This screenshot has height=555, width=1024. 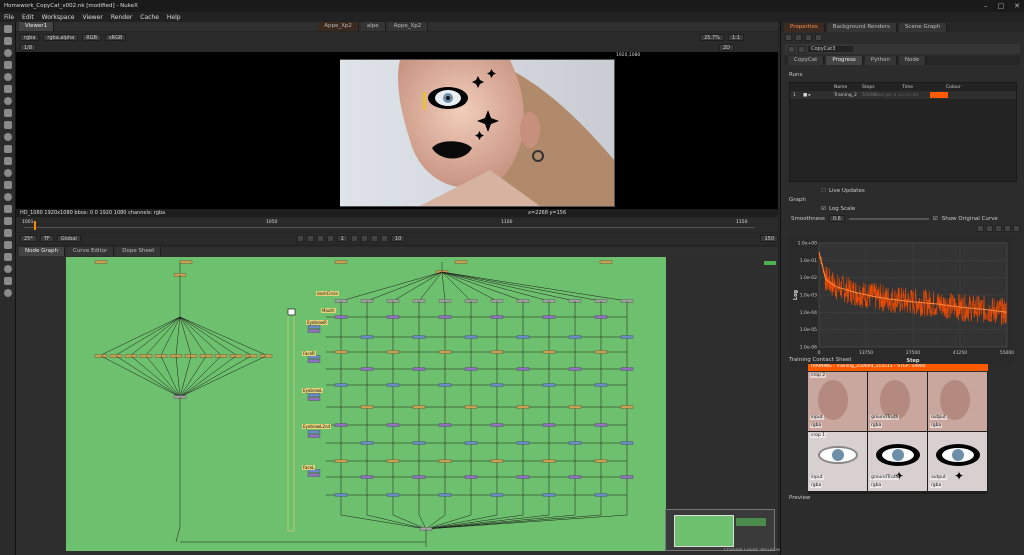 What do you see at coordinates (7, 125) in the screenshot?
I see `transform-icon` at bounding box center [7, 125].